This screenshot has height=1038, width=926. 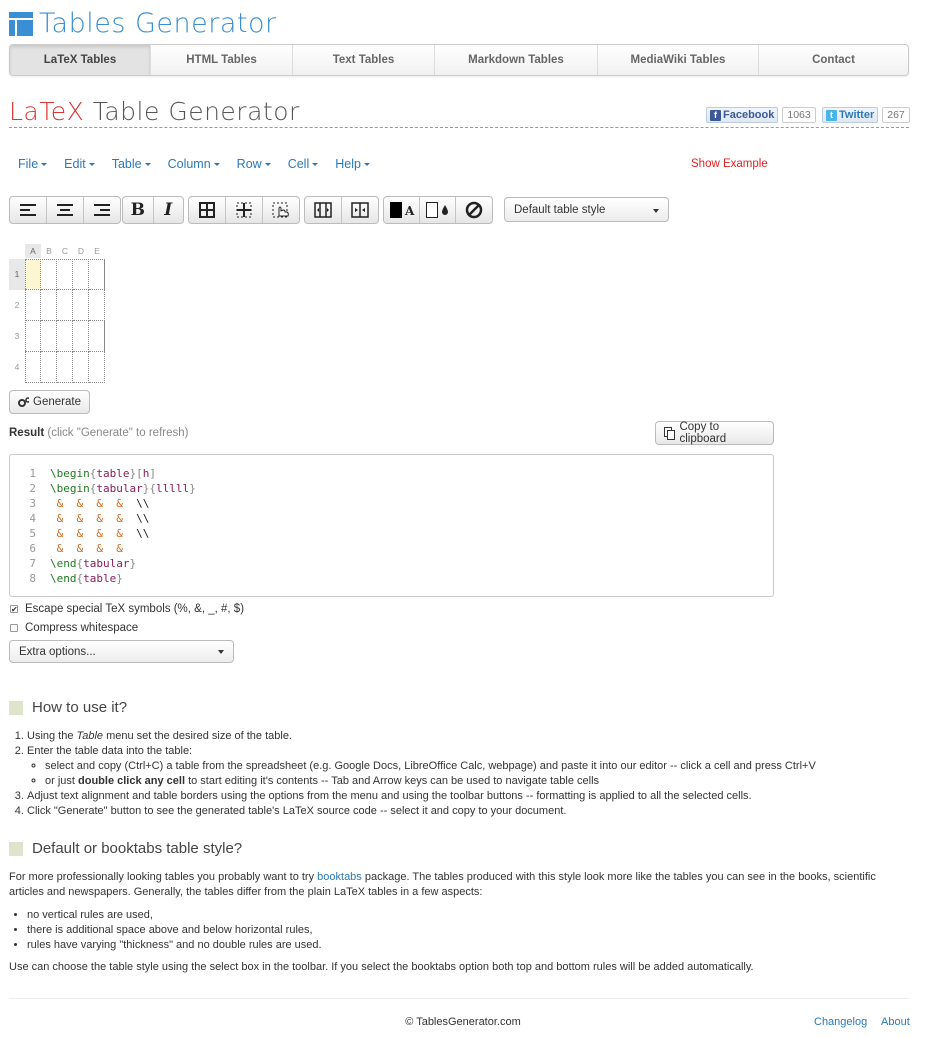 What do you see at coordinates (833, 60) in the screenshot?
I see `nav-contact: Contact` at bounding box center [833, 60].